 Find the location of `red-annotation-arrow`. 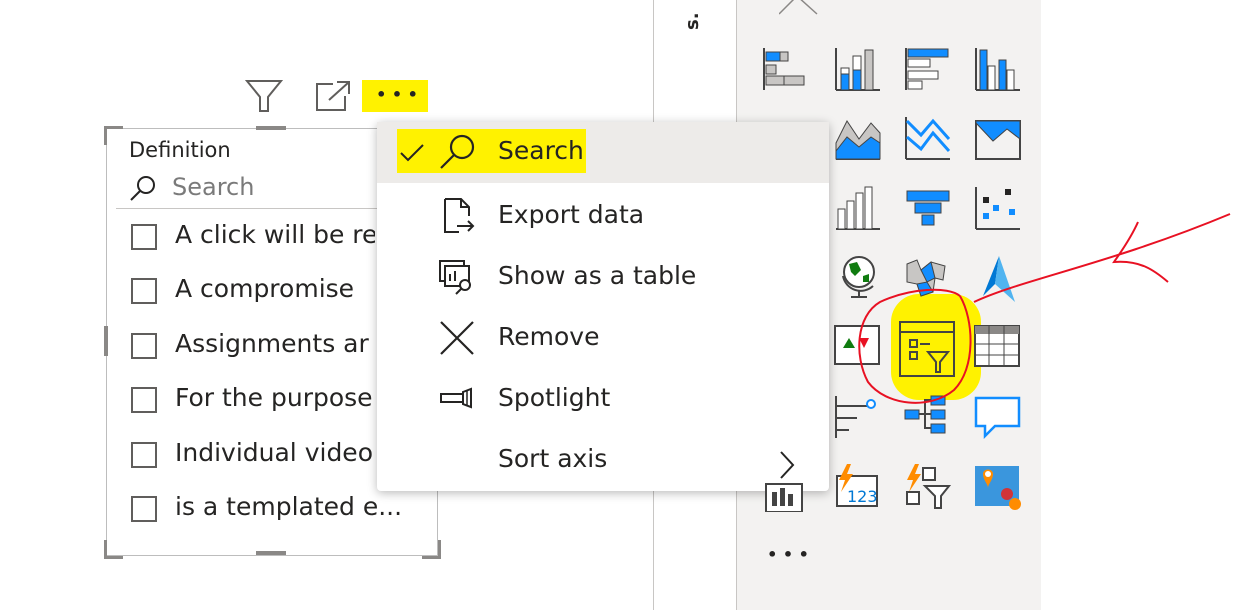

red-annotation-arrow is located at coordinates (1044, 308).